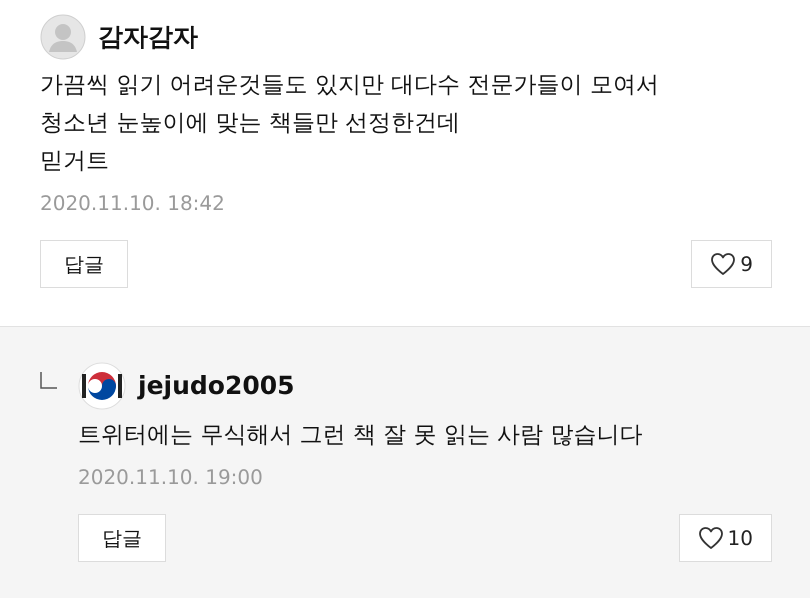 The height and width of the screenshot is (598, 810). Describe the element at coordinates (171, 477) in the screenshot. I see `comment-date: 2020.11.10. 19:00` at that location.